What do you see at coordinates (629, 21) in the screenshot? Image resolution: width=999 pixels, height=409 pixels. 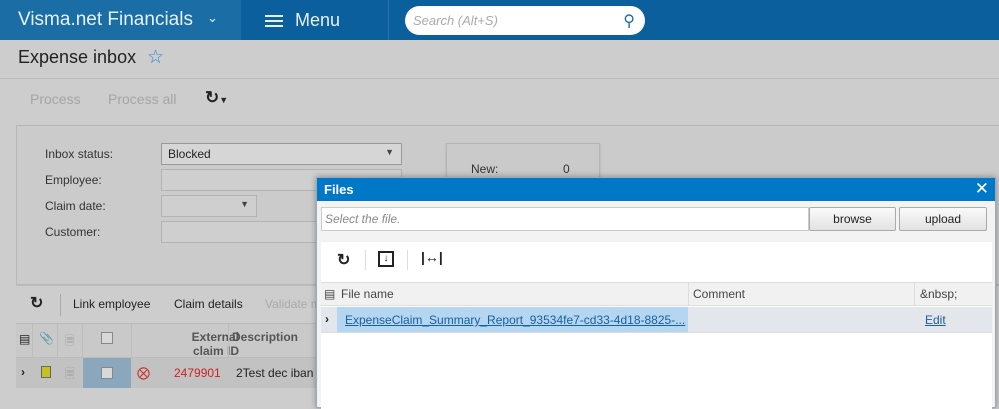 I see `search-icon: ⚲` at bounding box center [629, 21].